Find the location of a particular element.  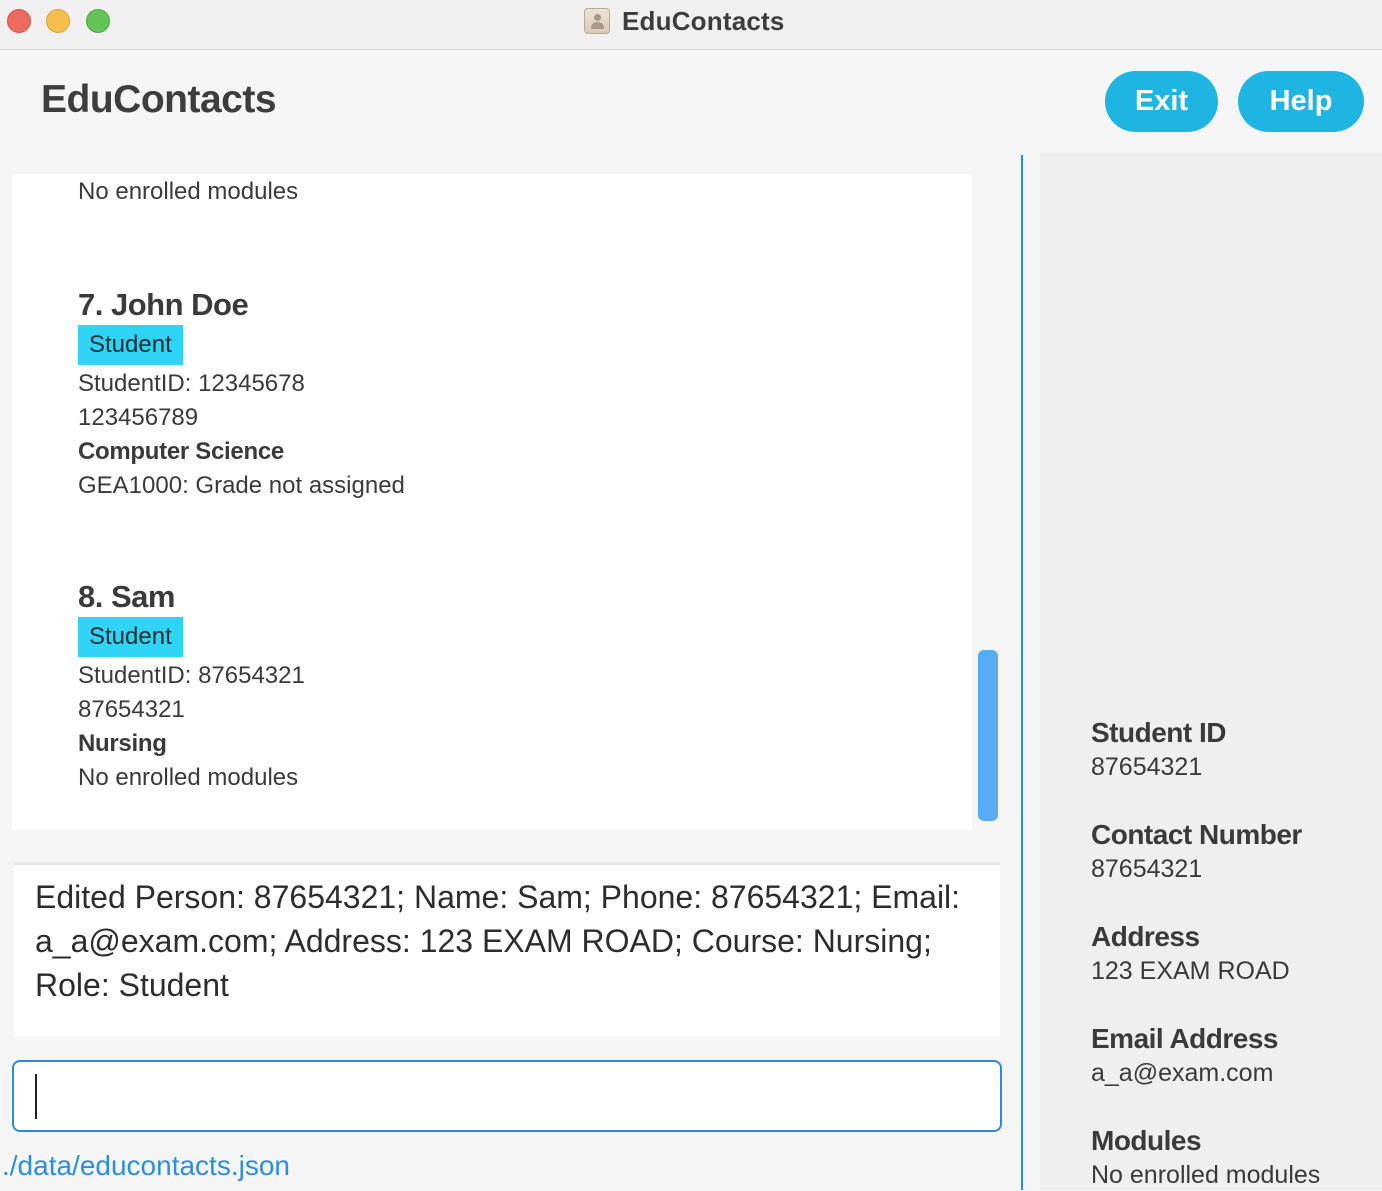

person-name: 7. John Doe is located at coordinates (163, 304).